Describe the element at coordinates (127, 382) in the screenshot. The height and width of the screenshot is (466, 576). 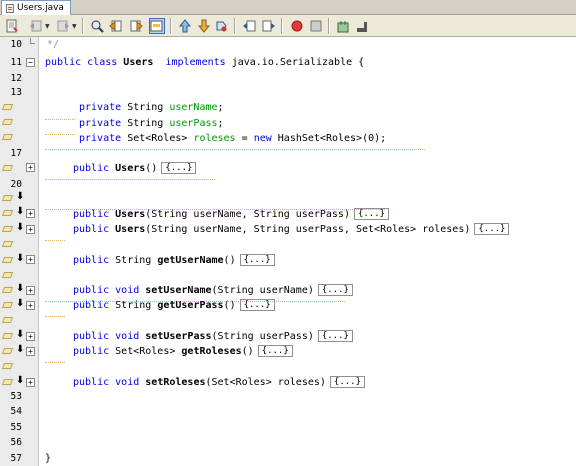
I see `keyword: void` at that location.